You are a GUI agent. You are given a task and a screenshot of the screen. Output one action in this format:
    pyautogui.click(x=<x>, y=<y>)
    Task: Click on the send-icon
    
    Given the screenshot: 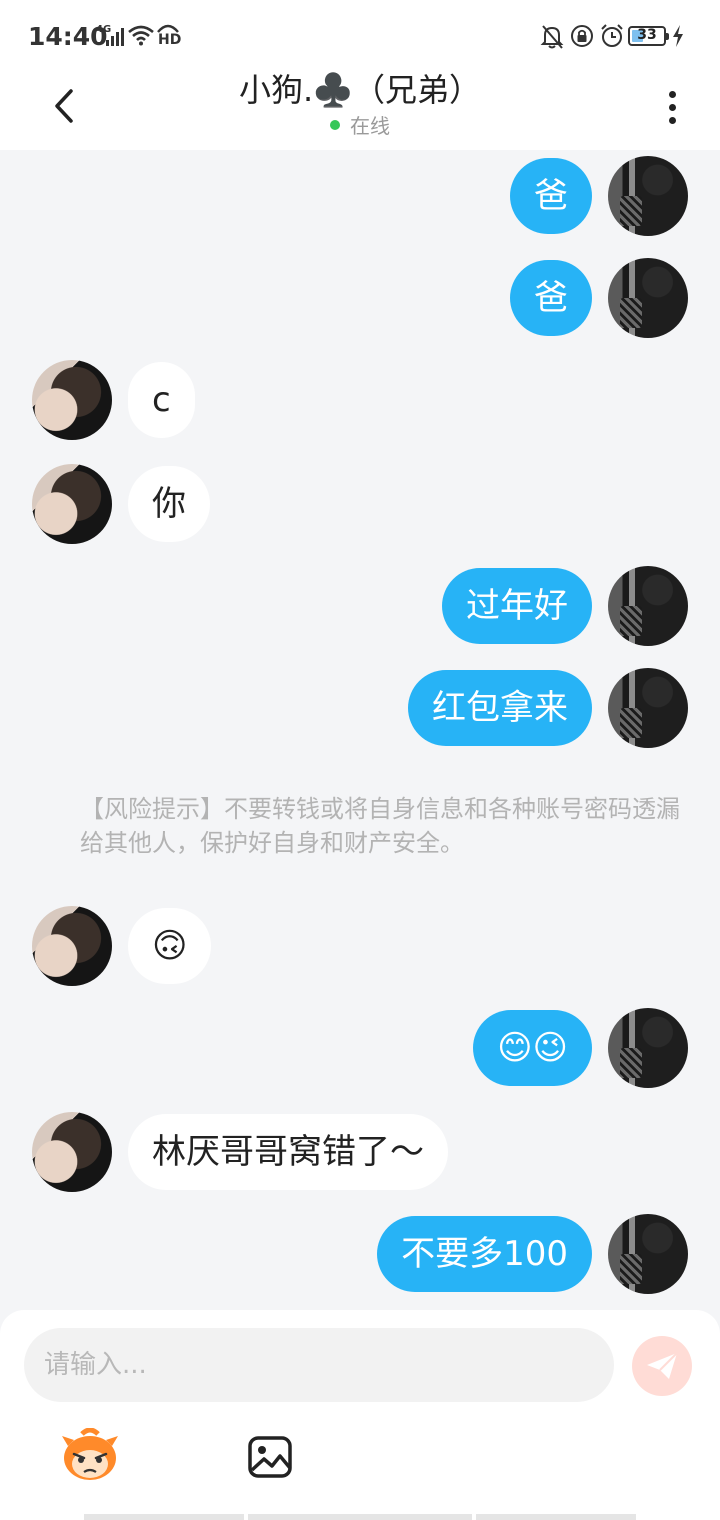 What is the action you would take?
    pyautogui.click(x=662, y=1365)
    